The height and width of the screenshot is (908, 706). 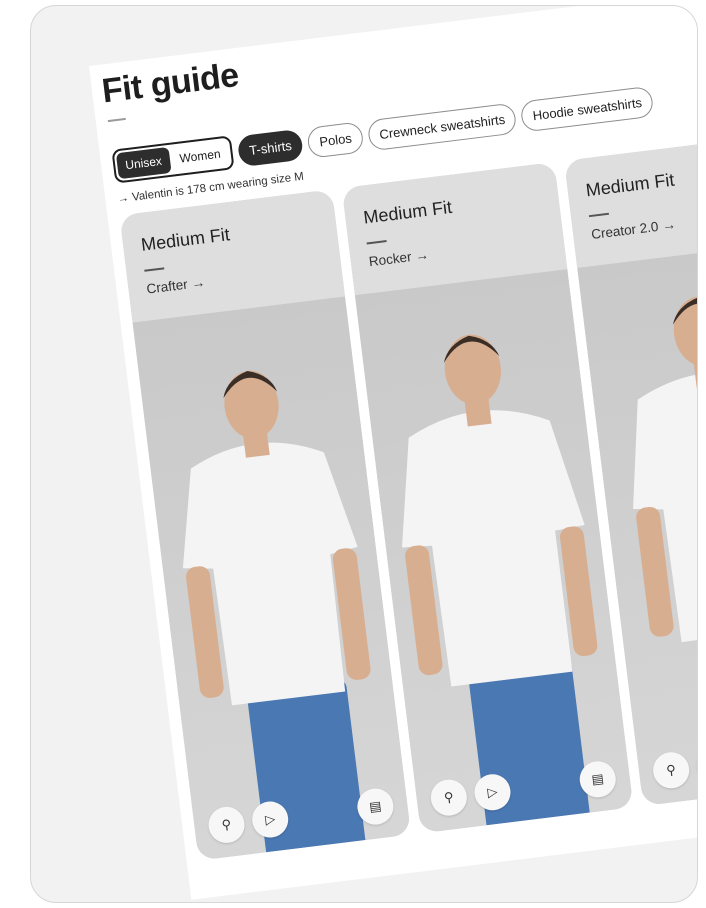 What do you see at coordinates (170, 83) in the screenshot?
I see `page-title: Fit guide` at bounding box center [170, 83].